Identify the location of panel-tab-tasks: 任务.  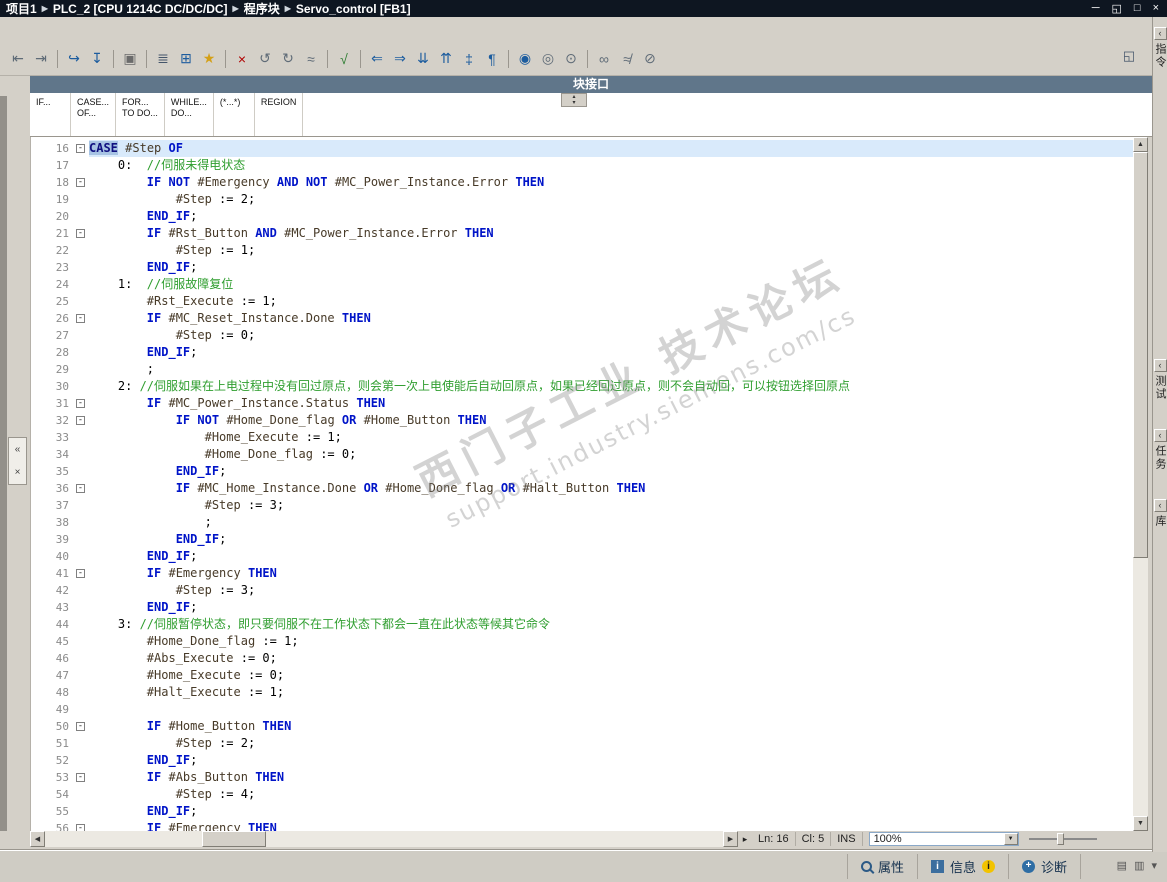
(1159, 458).